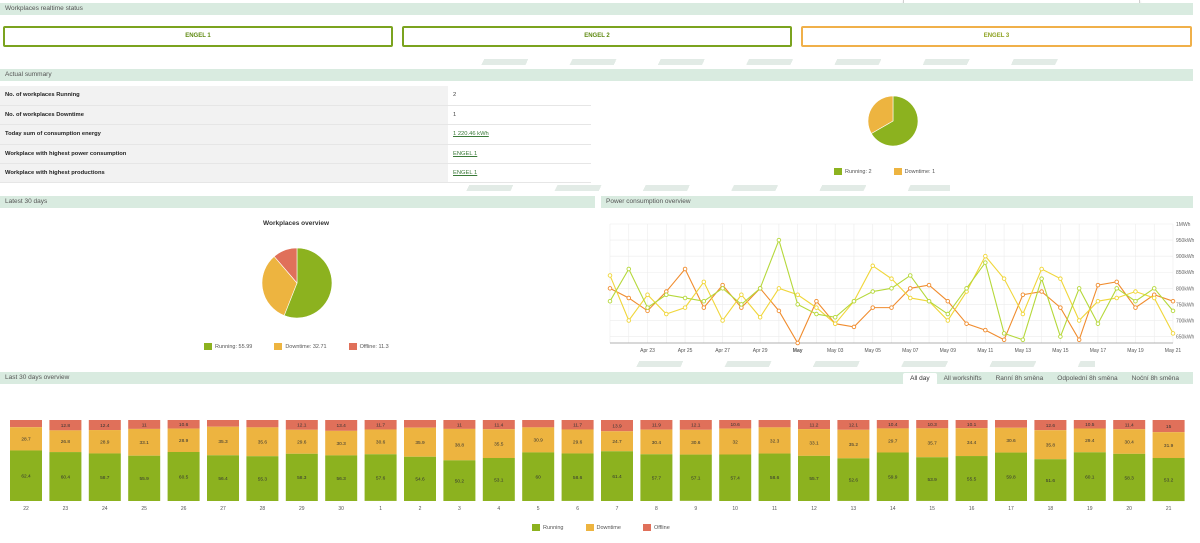 The height and width of the screenshot is (543, 1200). I want to click on x-tick-label: May 11, so click(985, 351).